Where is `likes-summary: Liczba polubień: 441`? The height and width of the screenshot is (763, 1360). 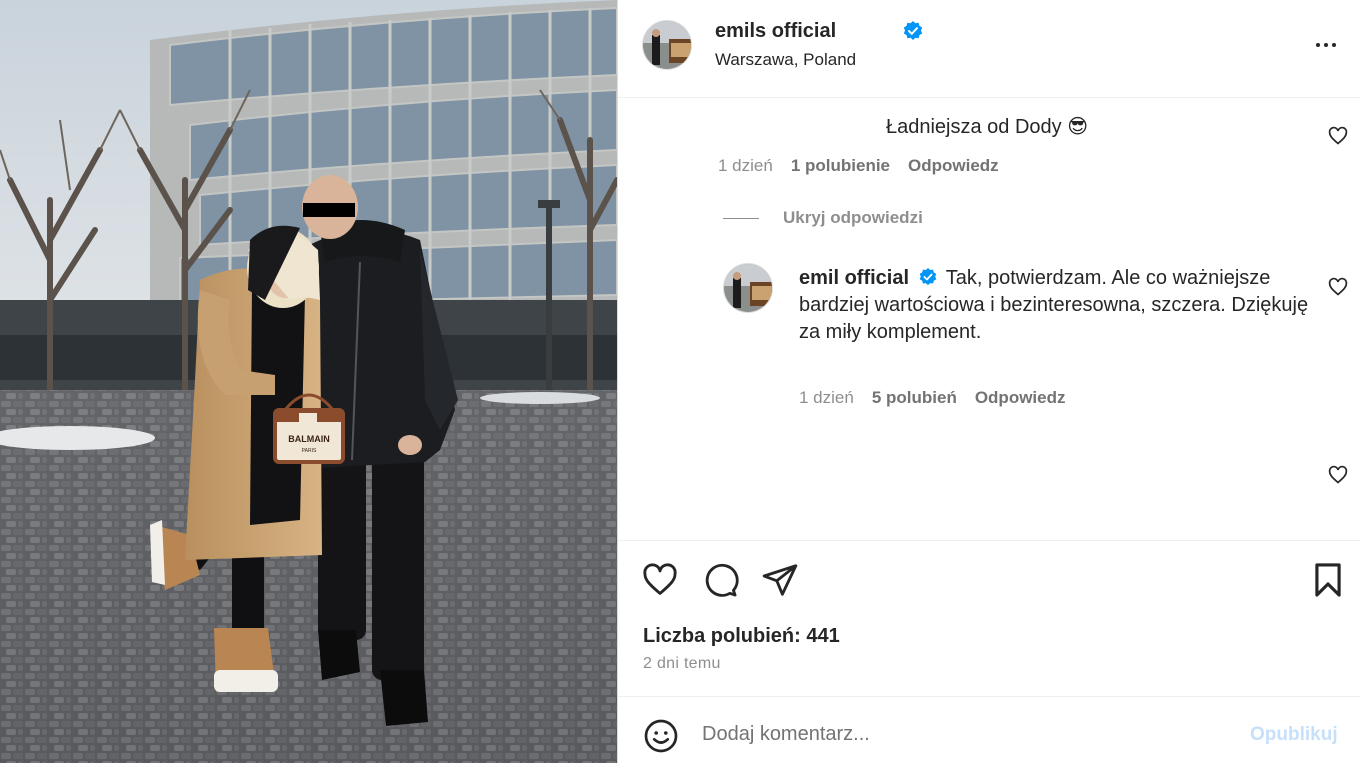 likes-summary: Liczba polubień: 441 is located at coordinates (741, 636).